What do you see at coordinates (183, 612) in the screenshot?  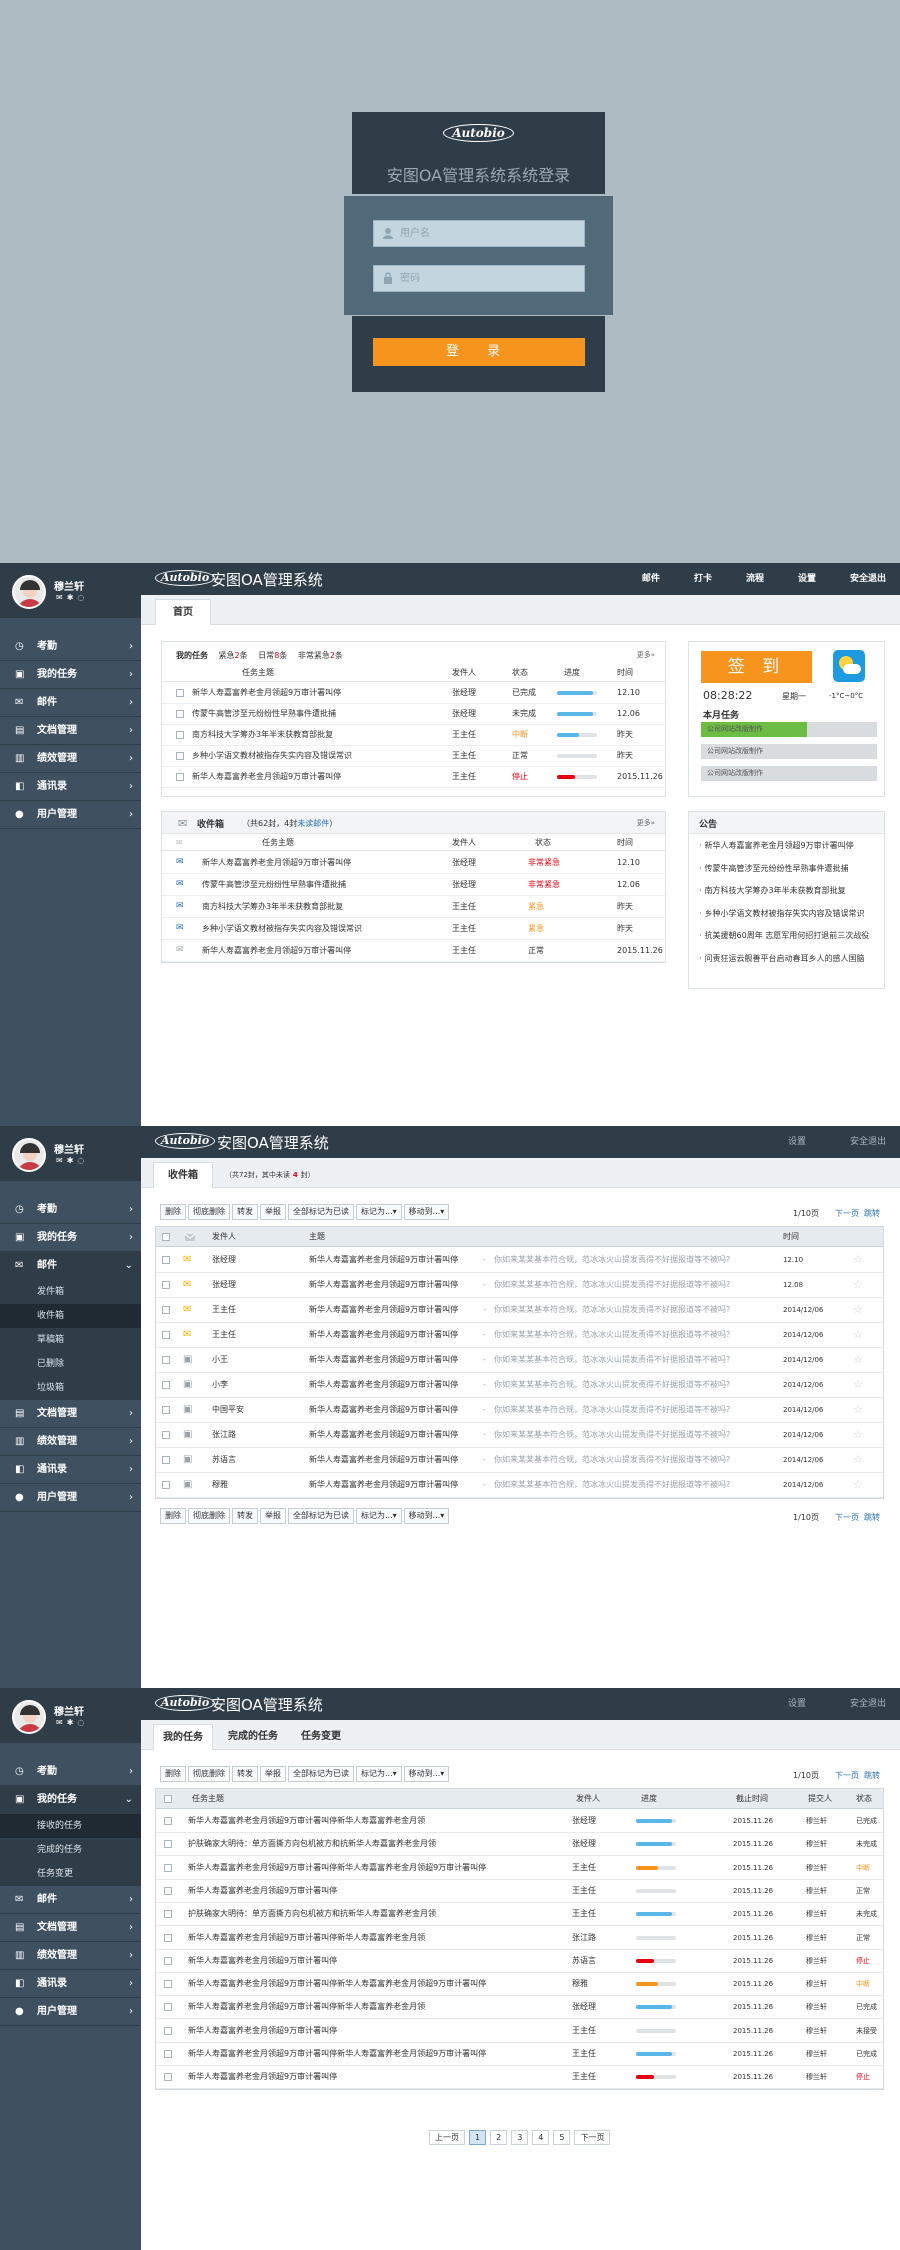 I see `tab-home: 首页` at bounding box center [183, 612].